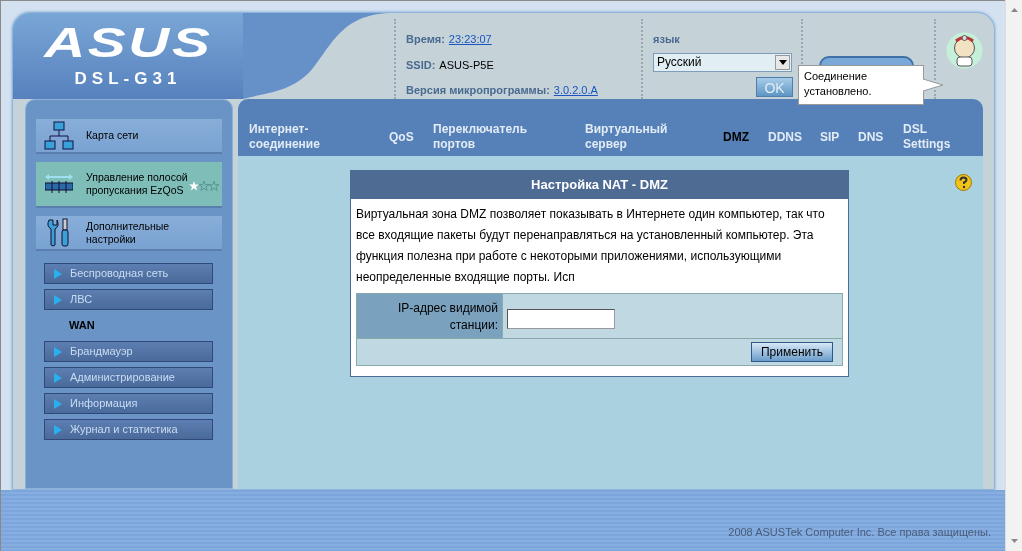  What do you see at coordinates (667, 39) in the screenshot?
I see `language-label: язык` at bounding box center [667, 39].